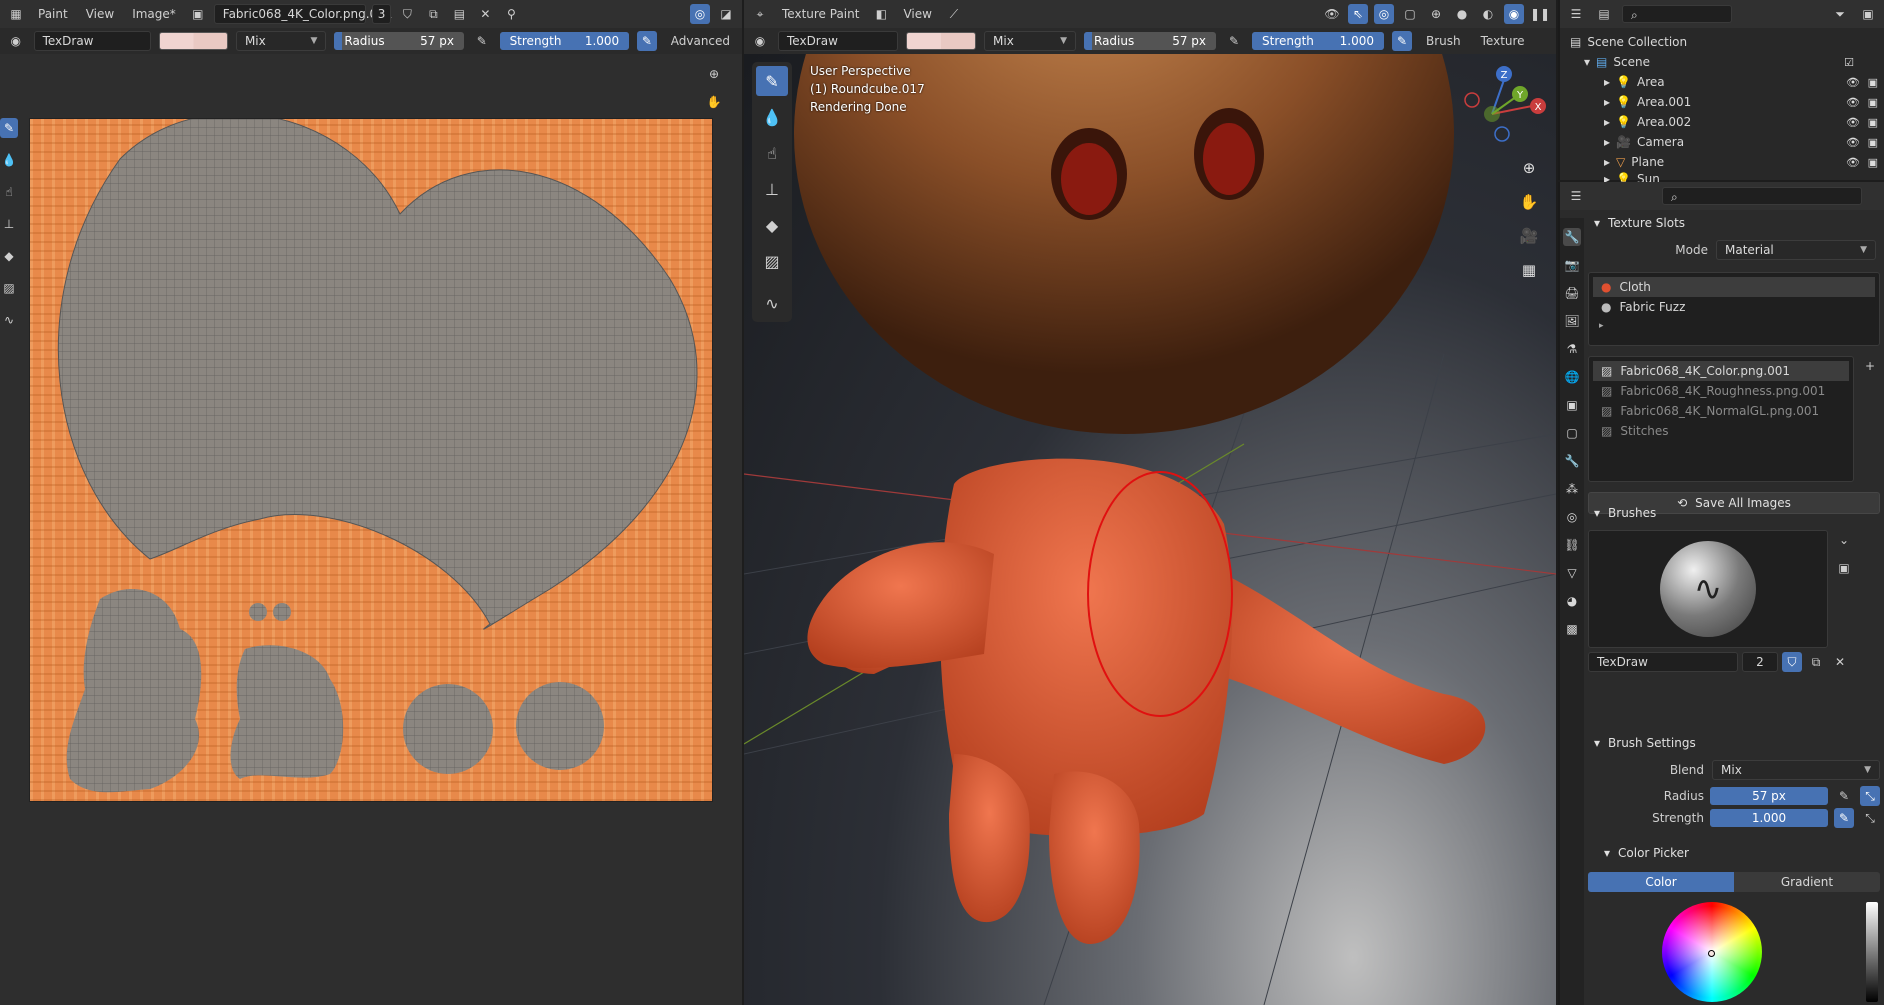 Image resolution: width=1884 pixels, height=1005 pixels. What do you see at coordinates (9, 192) in the screenshot?
I see `smear-tool-icon: ☝` at bounding box center [9, 192].